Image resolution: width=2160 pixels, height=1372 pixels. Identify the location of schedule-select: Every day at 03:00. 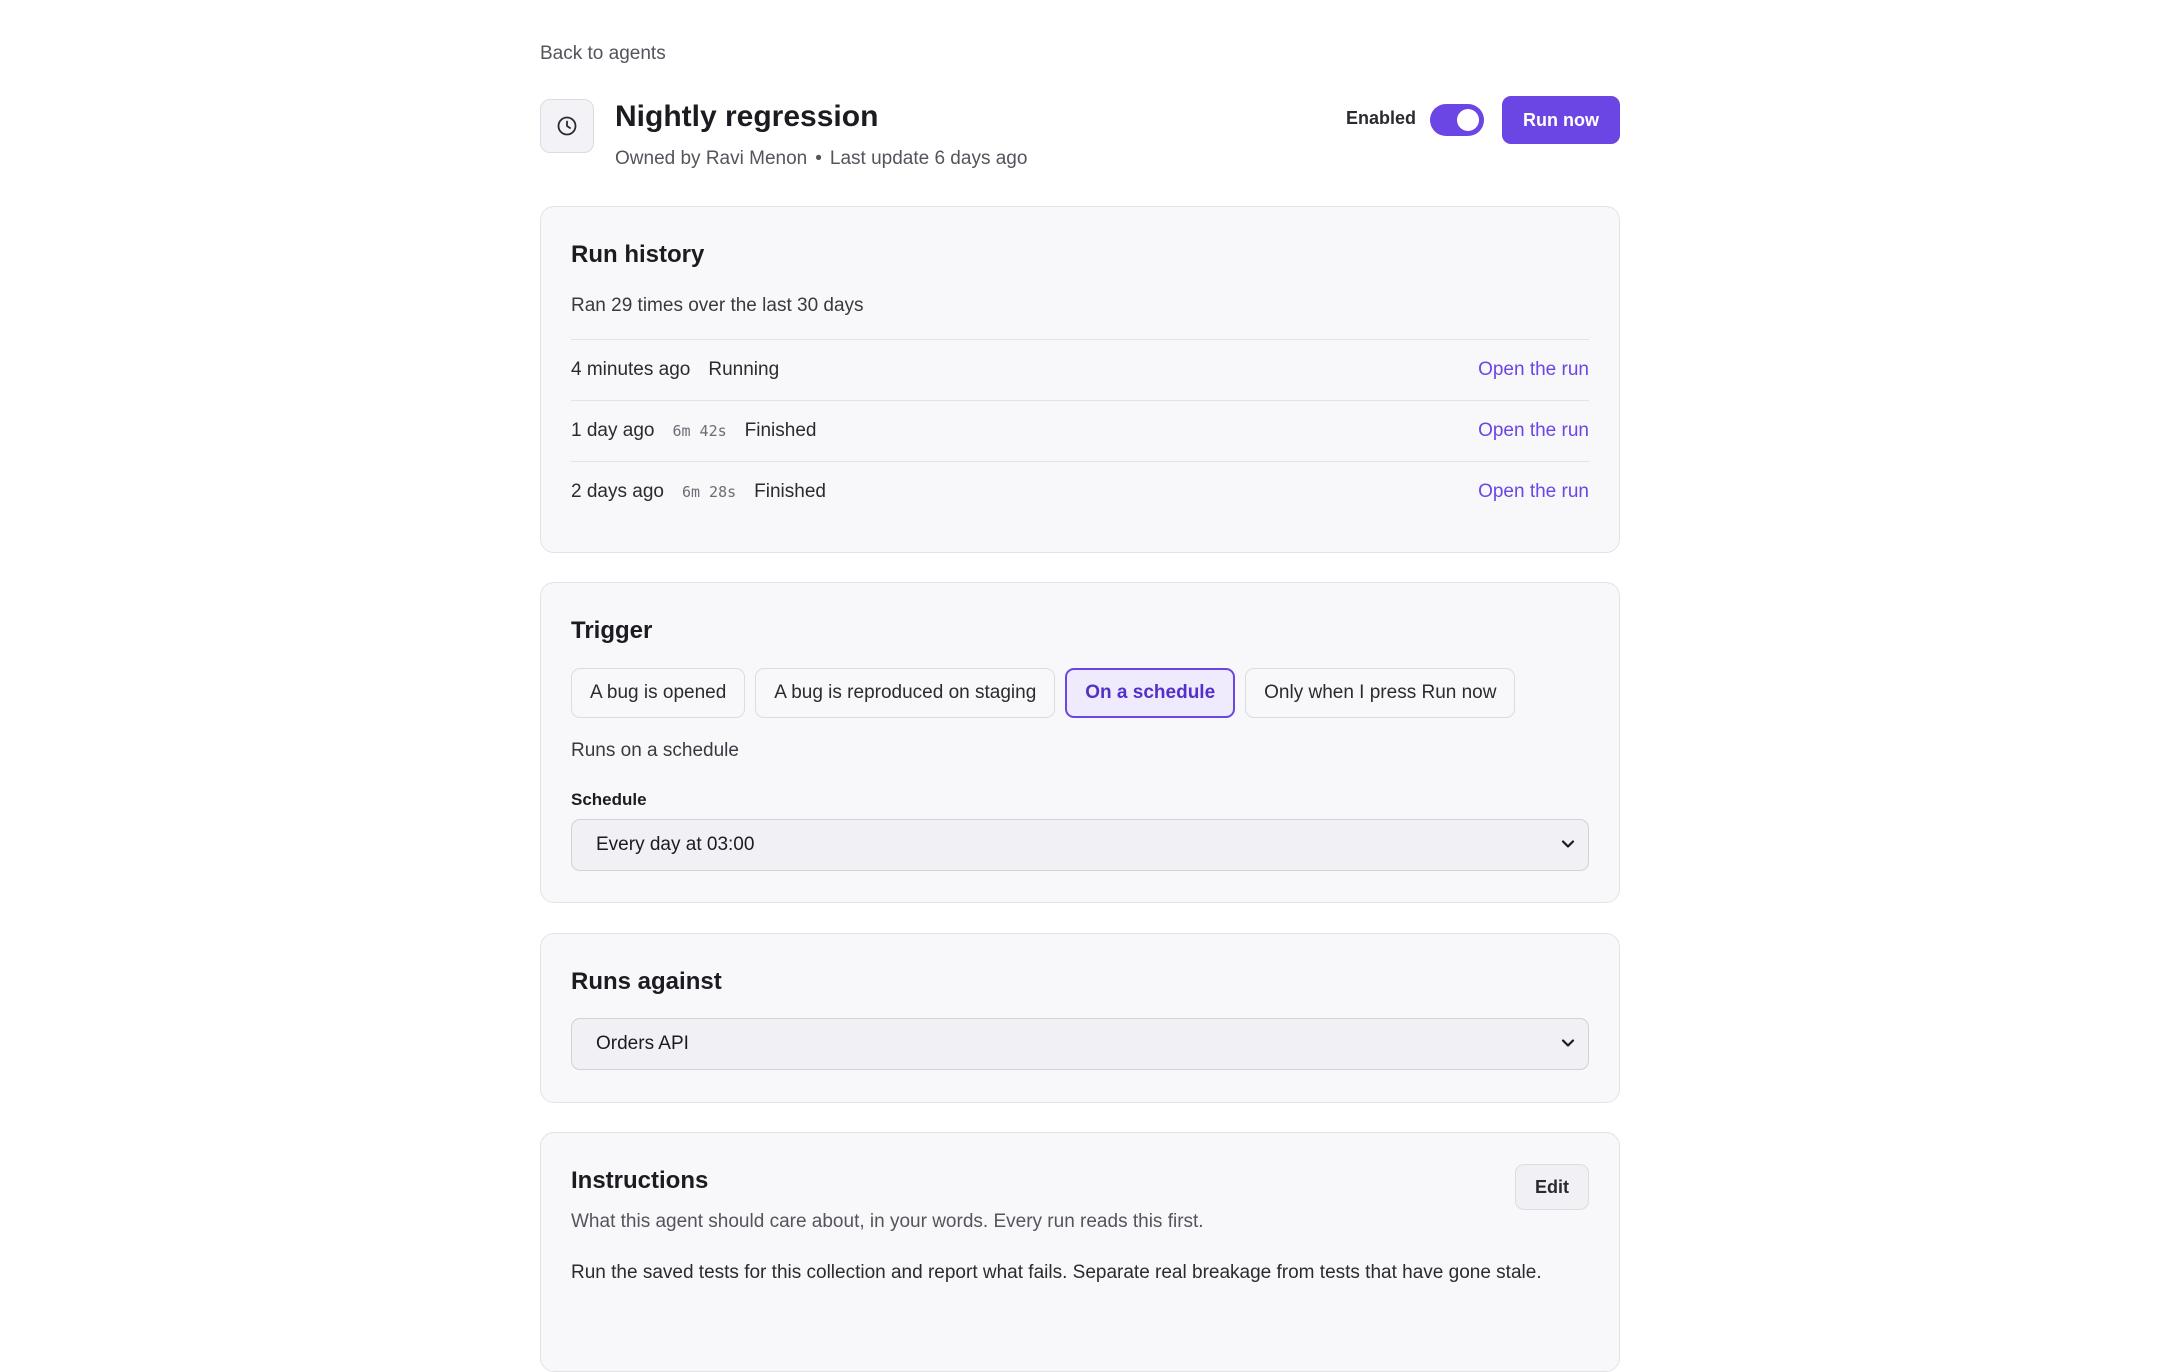
(1080, 845).